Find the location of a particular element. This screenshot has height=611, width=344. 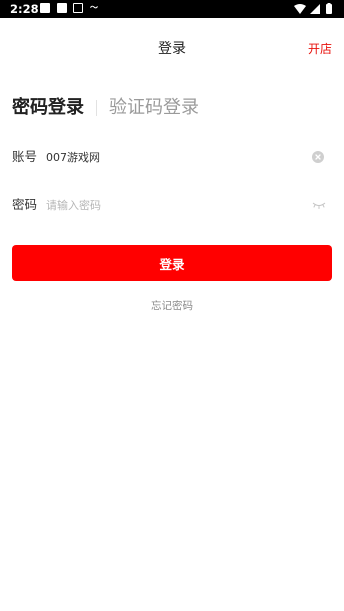

account-input is located at coordinates (171, 157).